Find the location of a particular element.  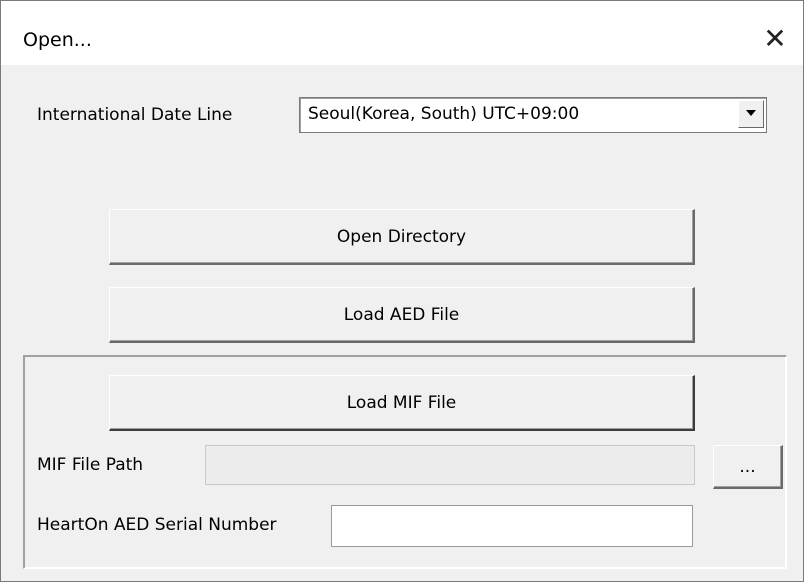

timezone-select: Seoul(Korea, South) UTC+09:00 is located at coordinates (533, 115).